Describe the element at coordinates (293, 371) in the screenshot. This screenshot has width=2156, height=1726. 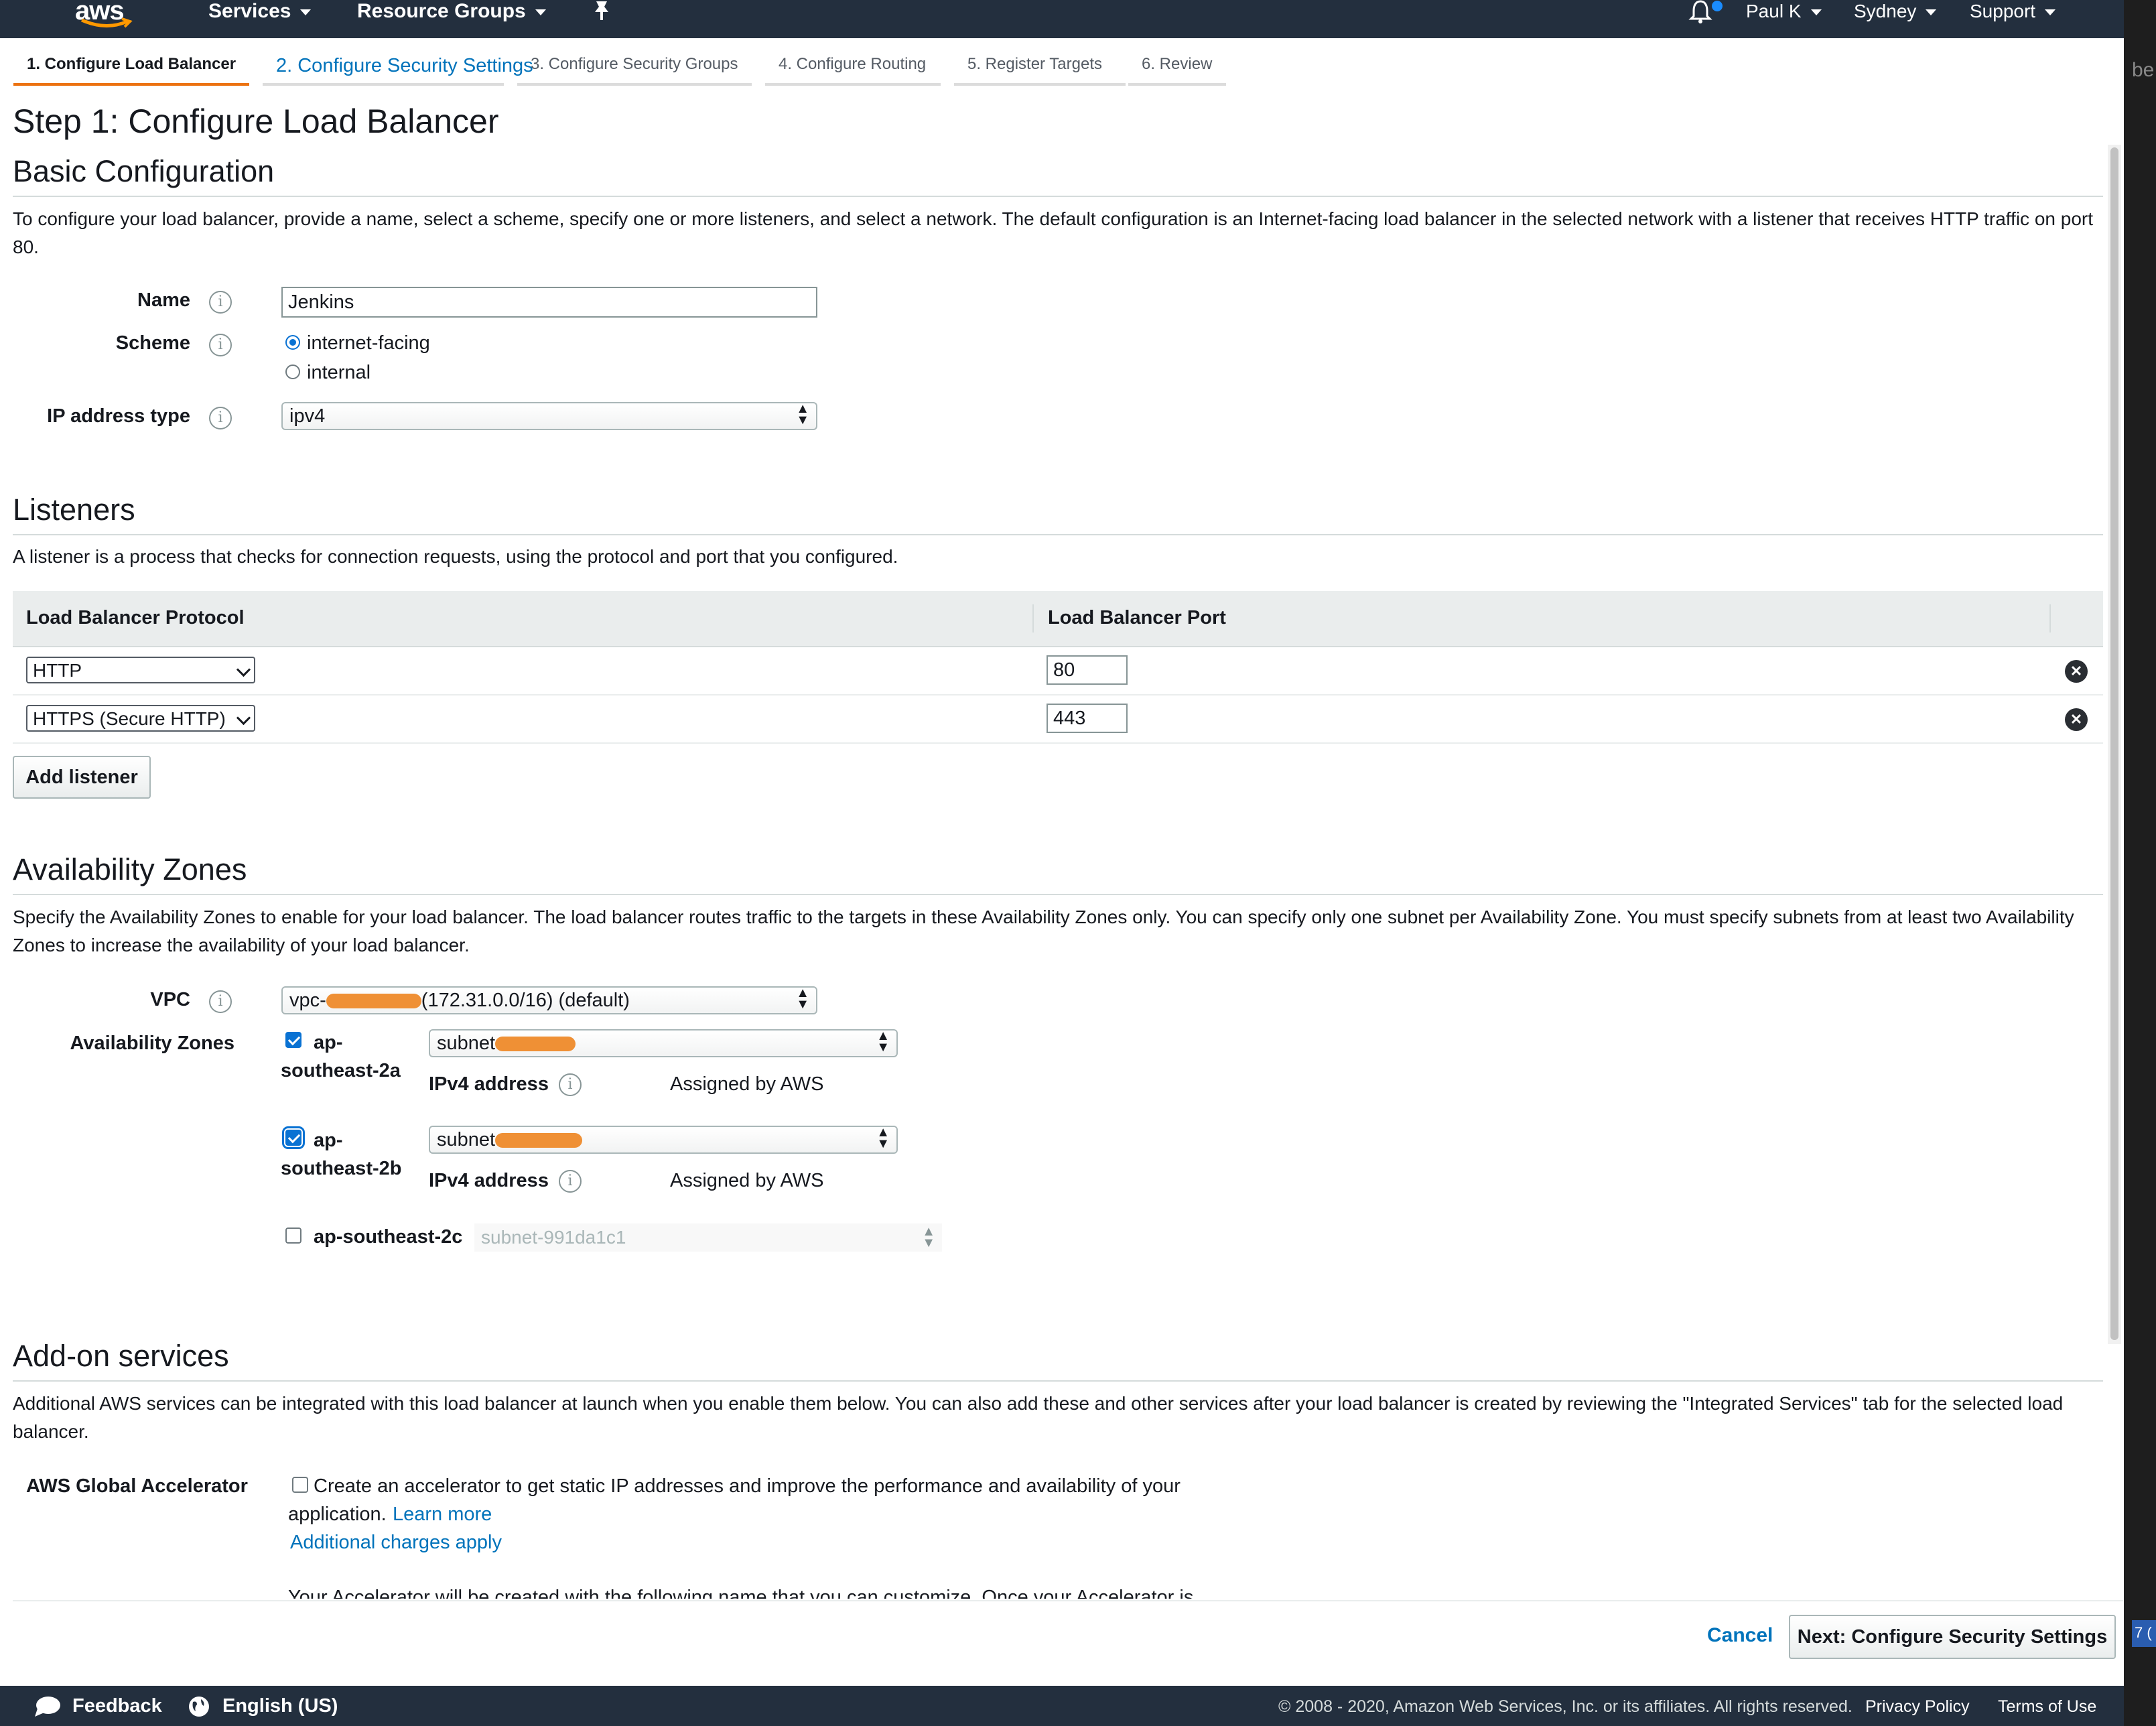
I see `scheme-internal-radio` at that location.